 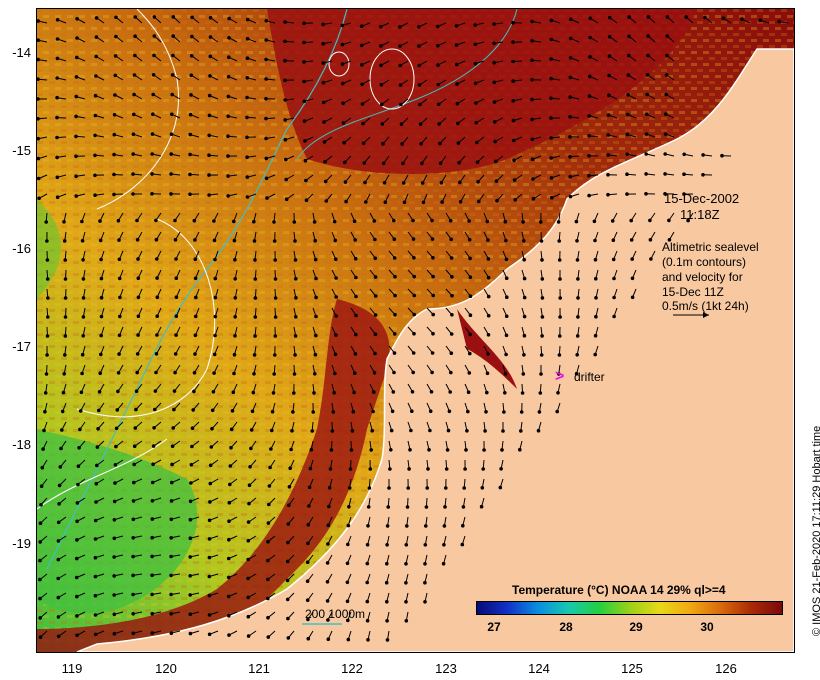 What do you see at coordinates (700, 214) in the screenshot?
I see `map-time: 11:18Z` at bounding box center [700, 214].